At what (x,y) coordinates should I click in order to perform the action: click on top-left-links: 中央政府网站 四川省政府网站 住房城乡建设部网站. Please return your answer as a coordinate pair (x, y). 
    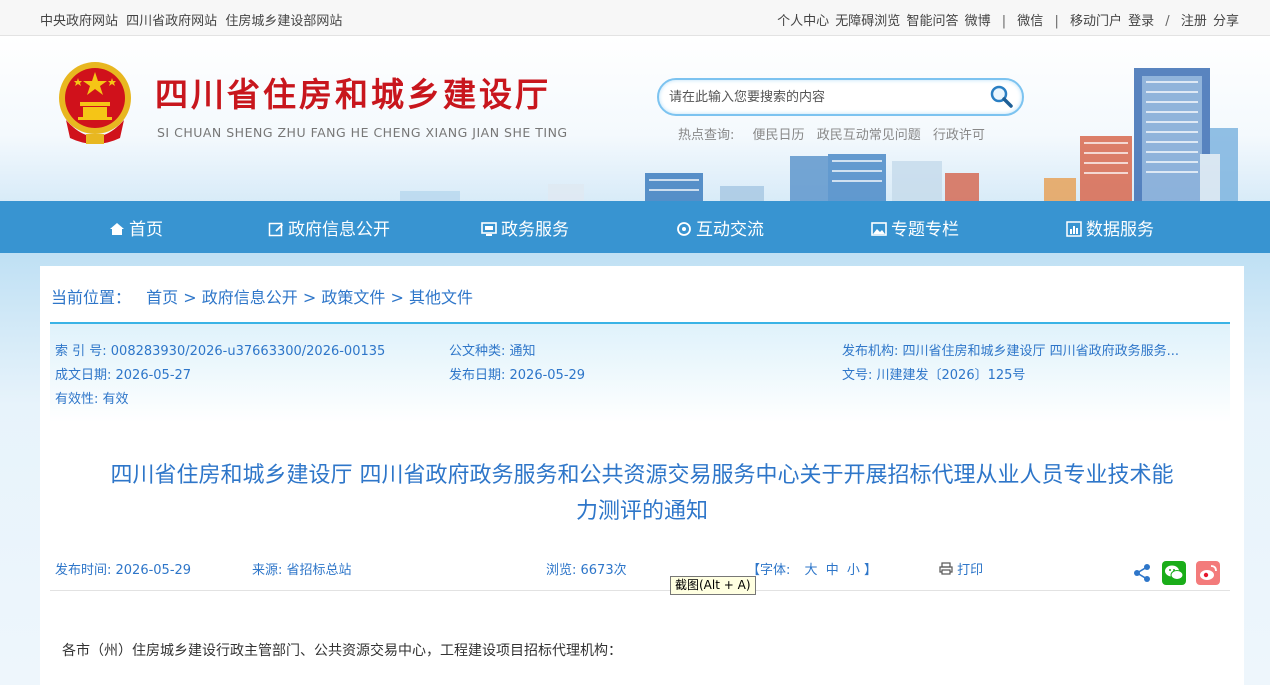
    Looking at the image, I should click on (193, 19).